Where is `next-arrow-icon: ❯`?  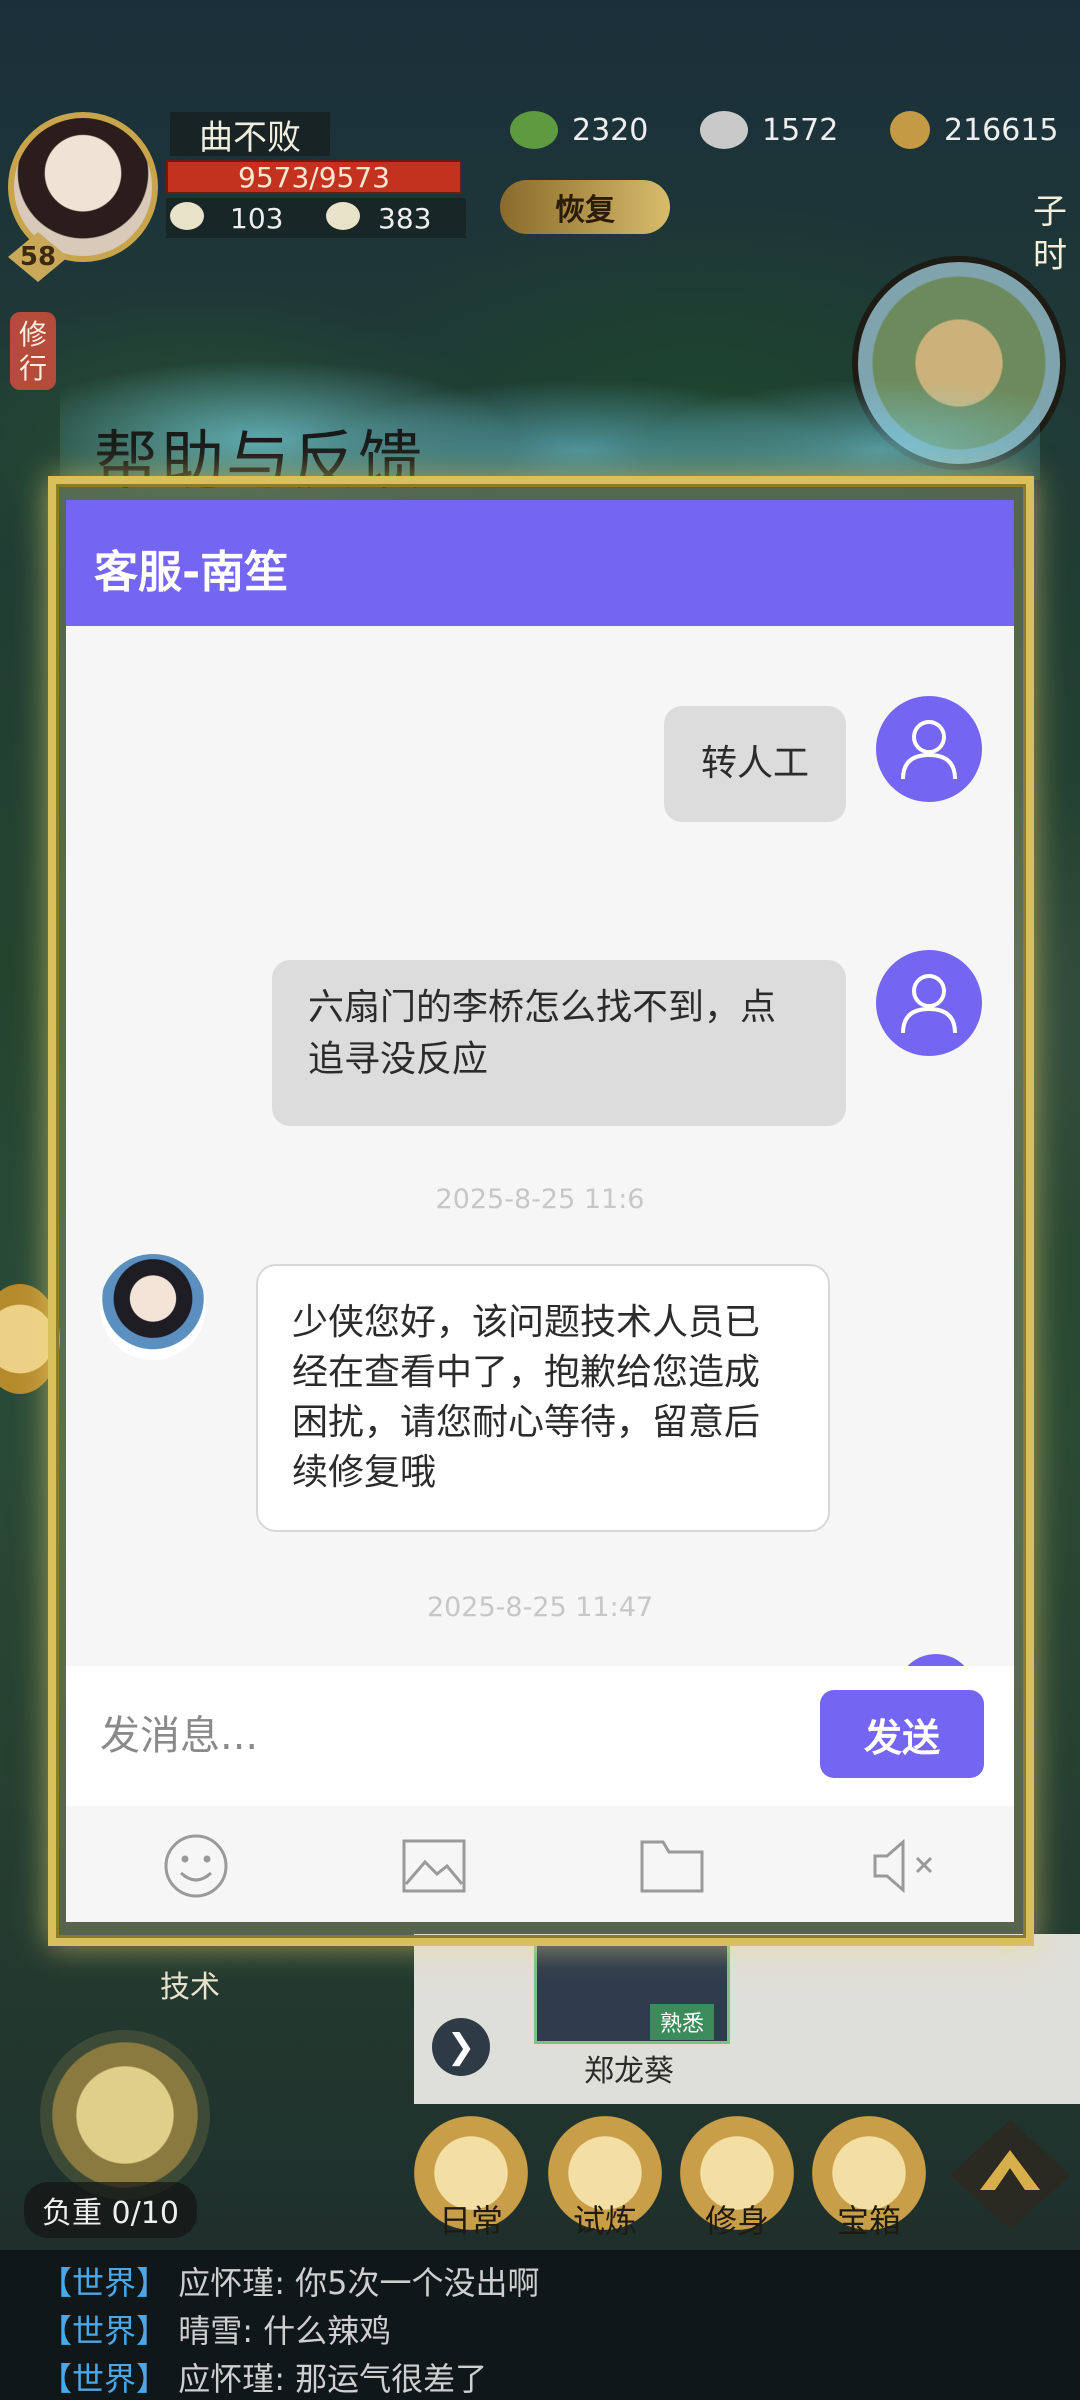
next-arrow-icon: ❯ is located at coordinates (461, 2047).